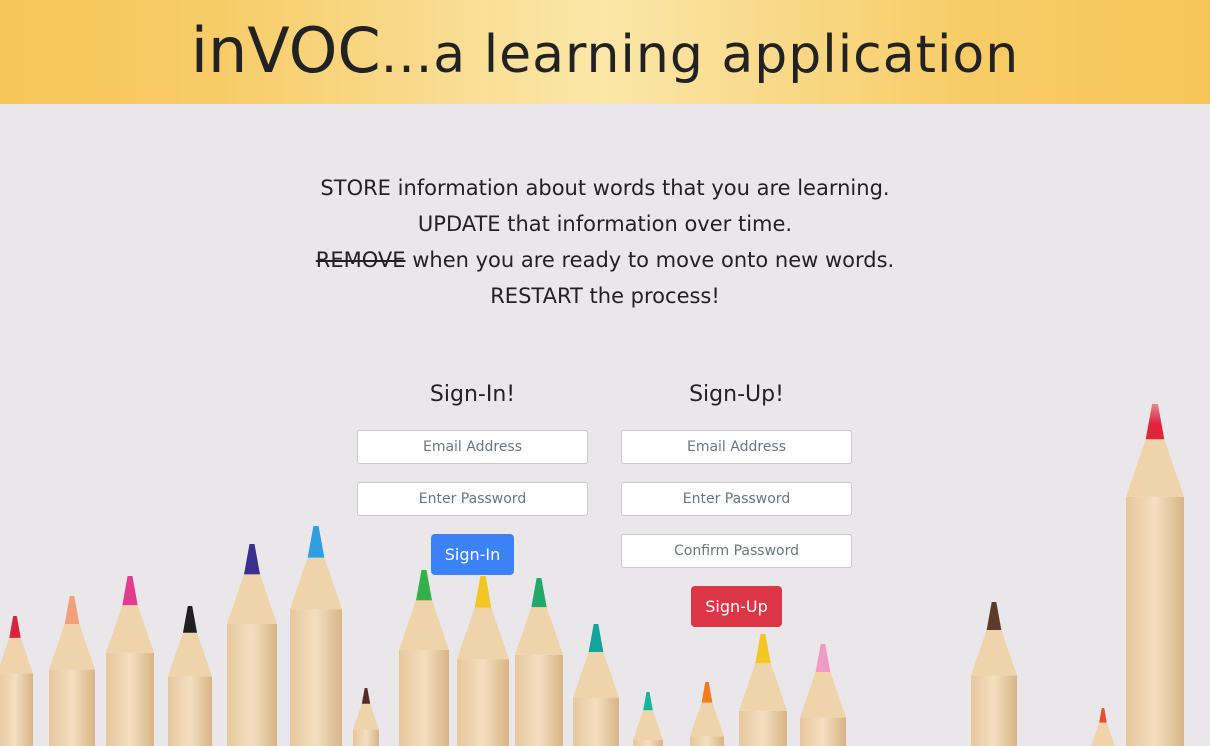 This screenshot has height=746, width=1210. Describe the element at coordinates (536, 296) in the screenshot. I see `keyword-restart: RESTART` at that location.